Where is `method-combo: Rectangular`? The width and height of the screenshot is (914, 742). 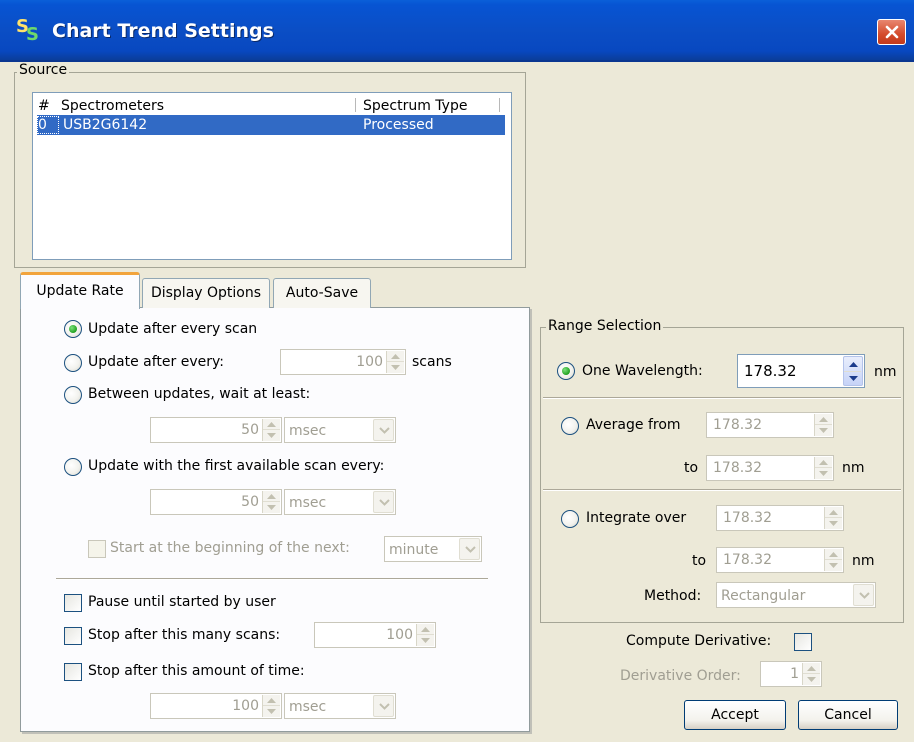 method-combo: Rectangular is located at coordinates (796, 595).